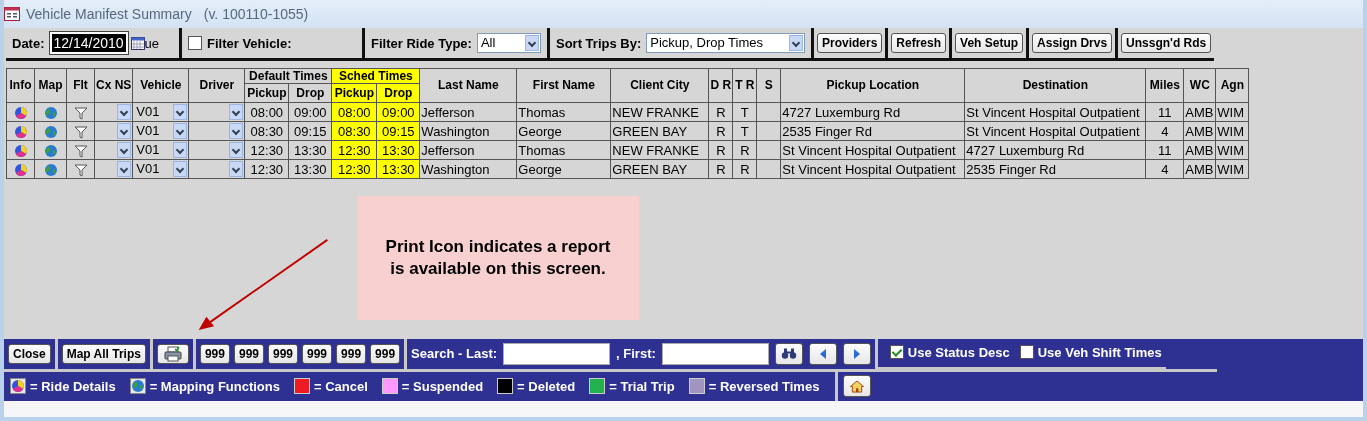 The image size is (1367, 421). Describe the element at coordinates (266, 93) in the screenshot. I see `column-header: Pickup` at that location.